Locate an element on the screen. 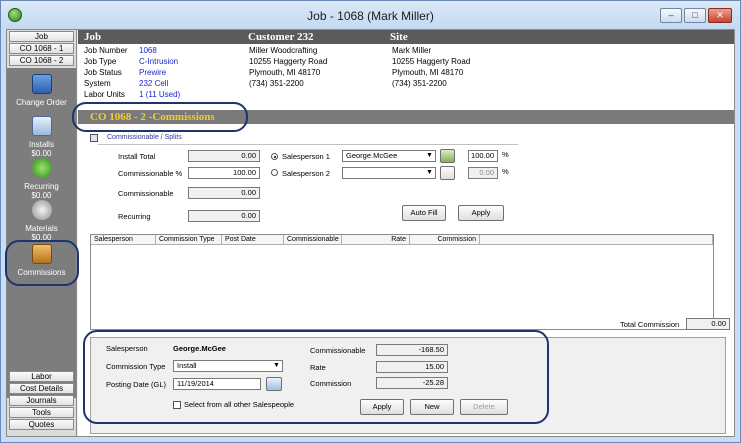  recurring-field: 0.00 is located at coordinates (224, 216).